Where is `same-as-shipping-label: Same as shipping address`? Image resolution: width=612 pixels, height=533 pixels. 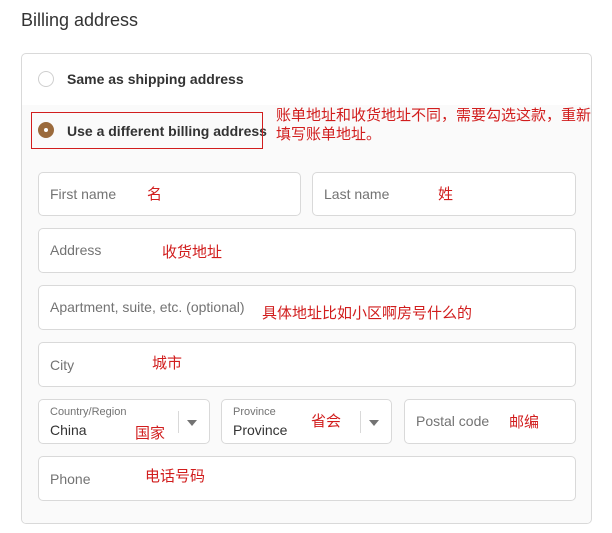 same-as-shipping-label: Same as shipping address is located at coordinates (155, 79).